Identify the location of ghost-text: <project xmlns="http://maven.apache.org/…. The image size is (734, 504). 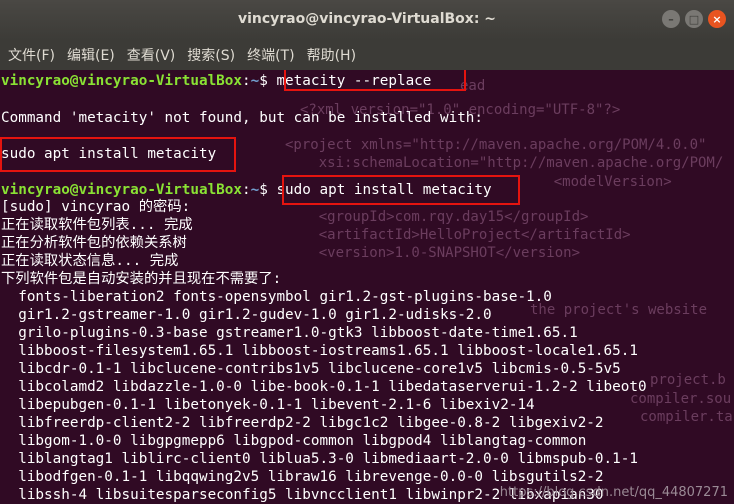
(496, 145).